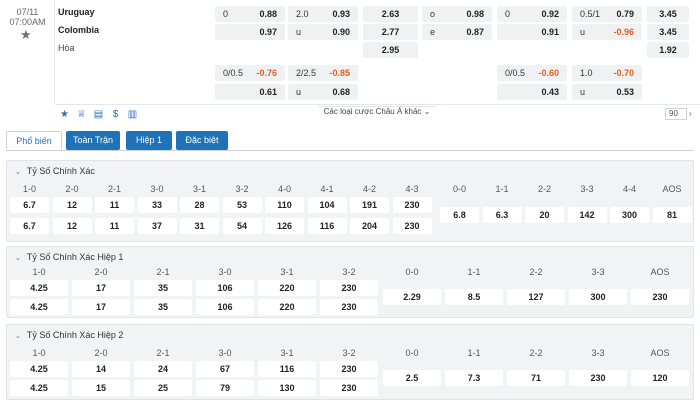  I want to click on odds-cell: 2.63, so click(390, 14).